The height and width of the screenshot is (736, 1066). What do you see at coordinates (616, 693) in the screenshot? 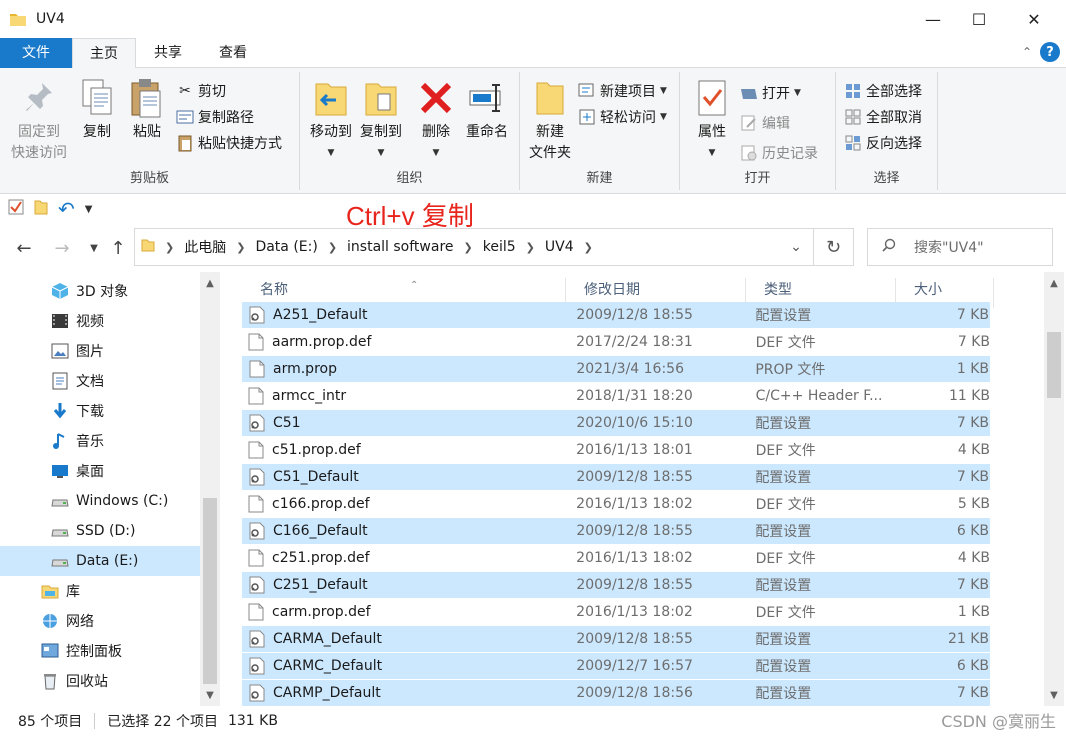
I see `table-row: CARMP_Default 2009/12/8 18:56 配置设置 7 KB` at bounding box center [616, 693].